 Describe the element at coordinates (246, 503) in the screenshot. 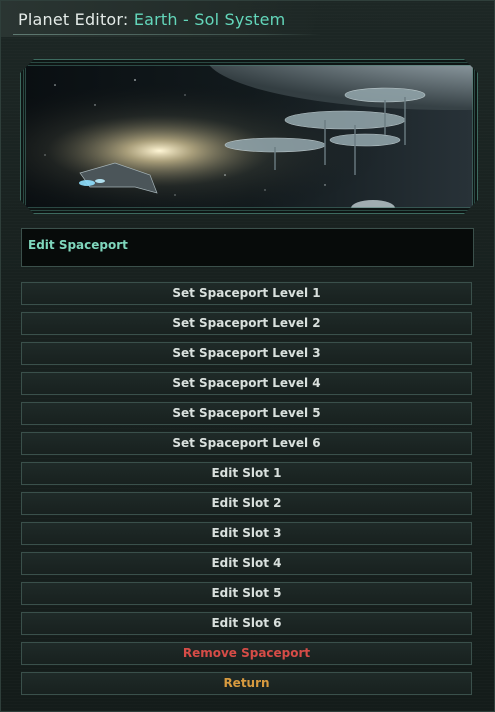

I see `edit-slot-2-button: Edit Slot 2` at that location.